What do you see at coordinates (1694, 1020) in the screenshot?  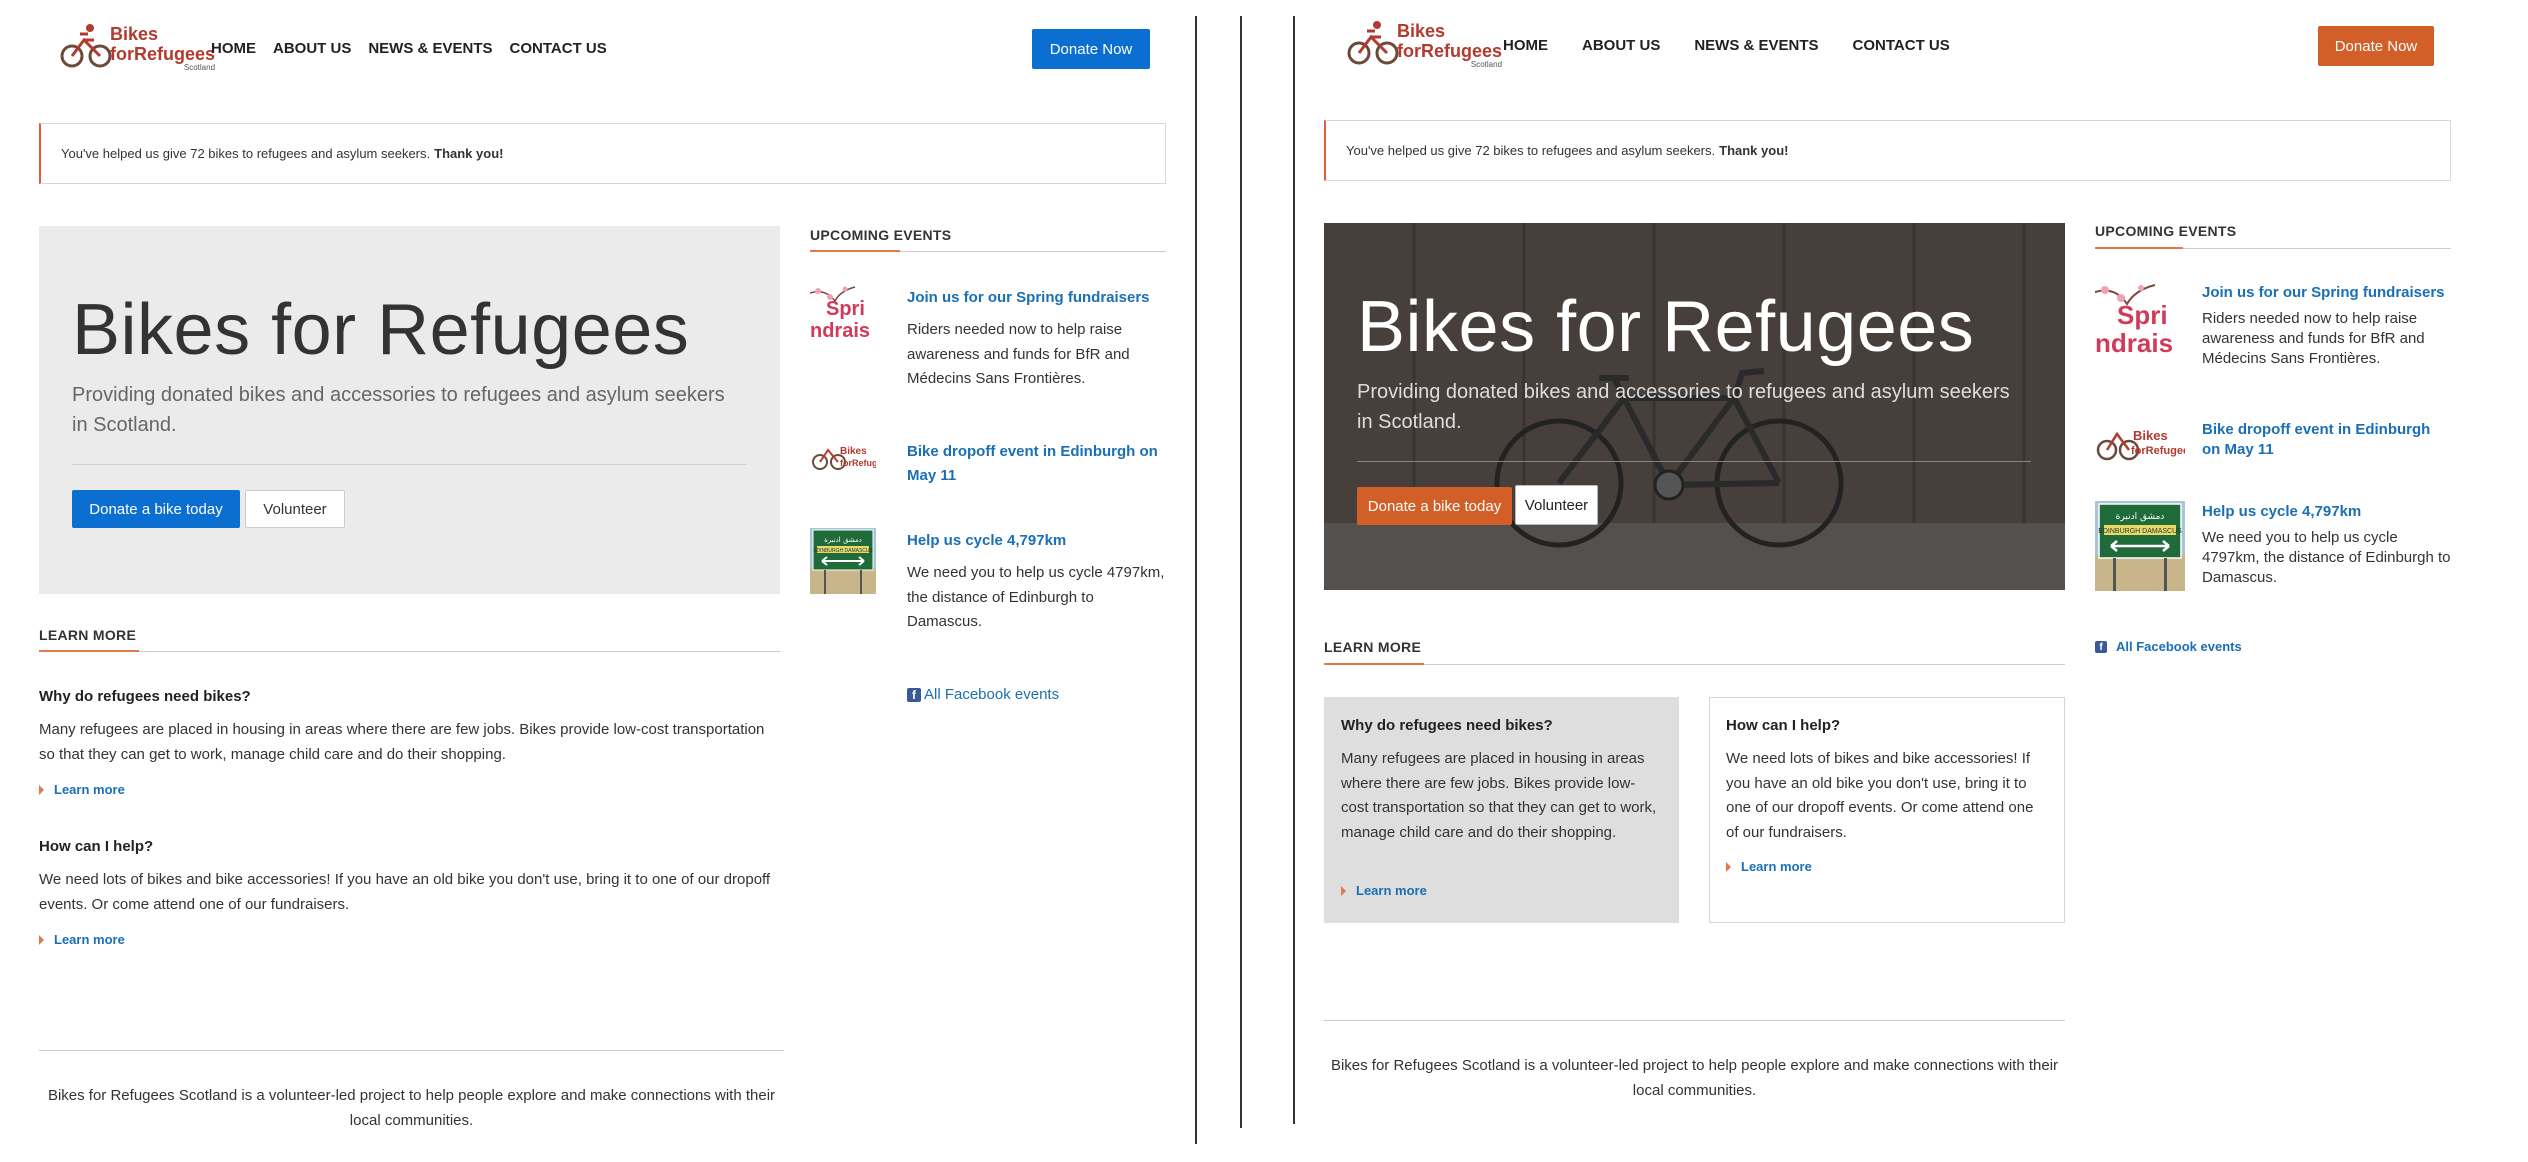 I see `footer-rule` at bounding box center [1694, 1020].